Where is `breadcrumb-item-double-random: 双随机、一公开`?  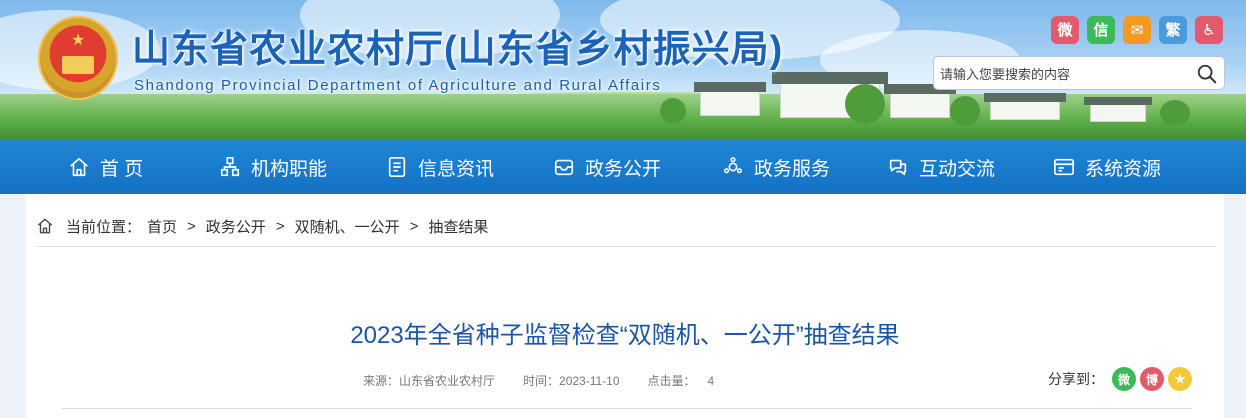 breadcrumb-item-double-random: 双随机、一公开 is located at coordinates (347, 226).